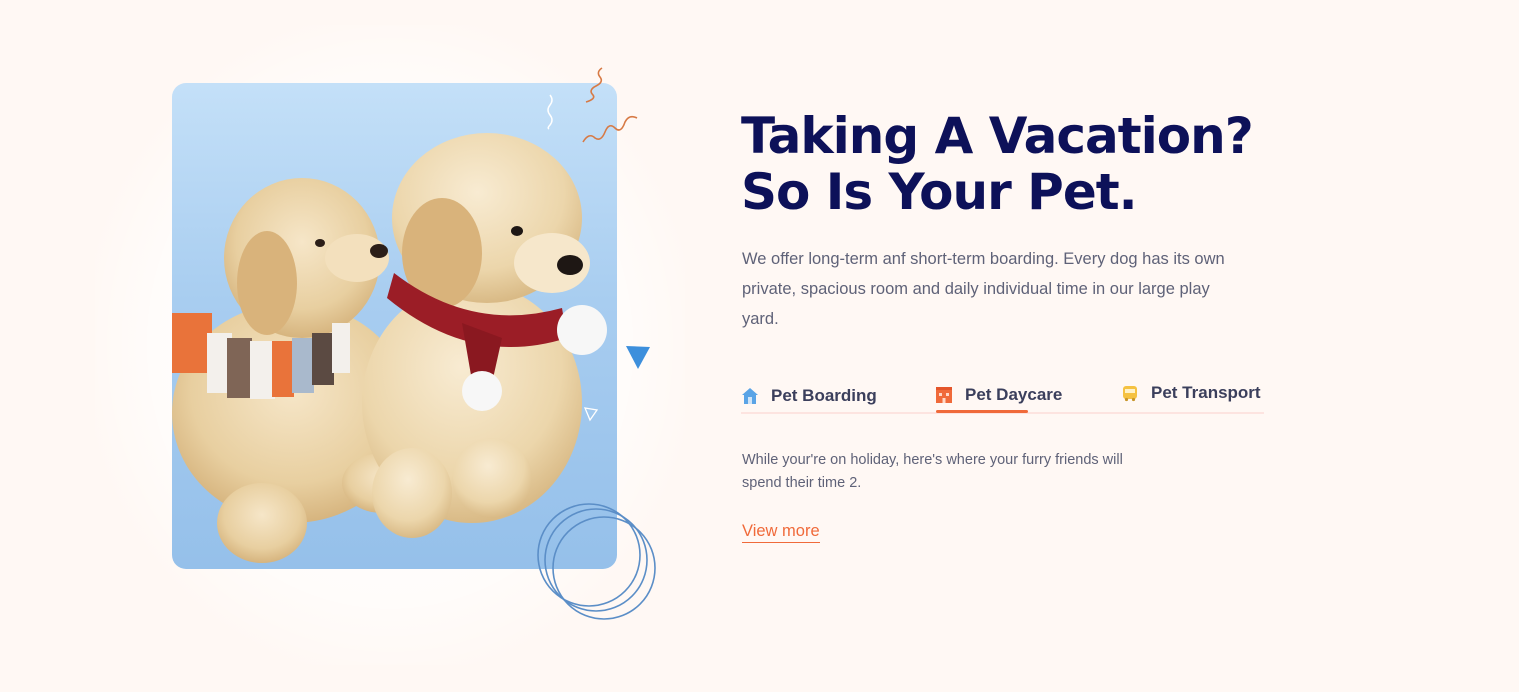  I want to click on tab-label: Pet Daycare, so click(1014, 394).